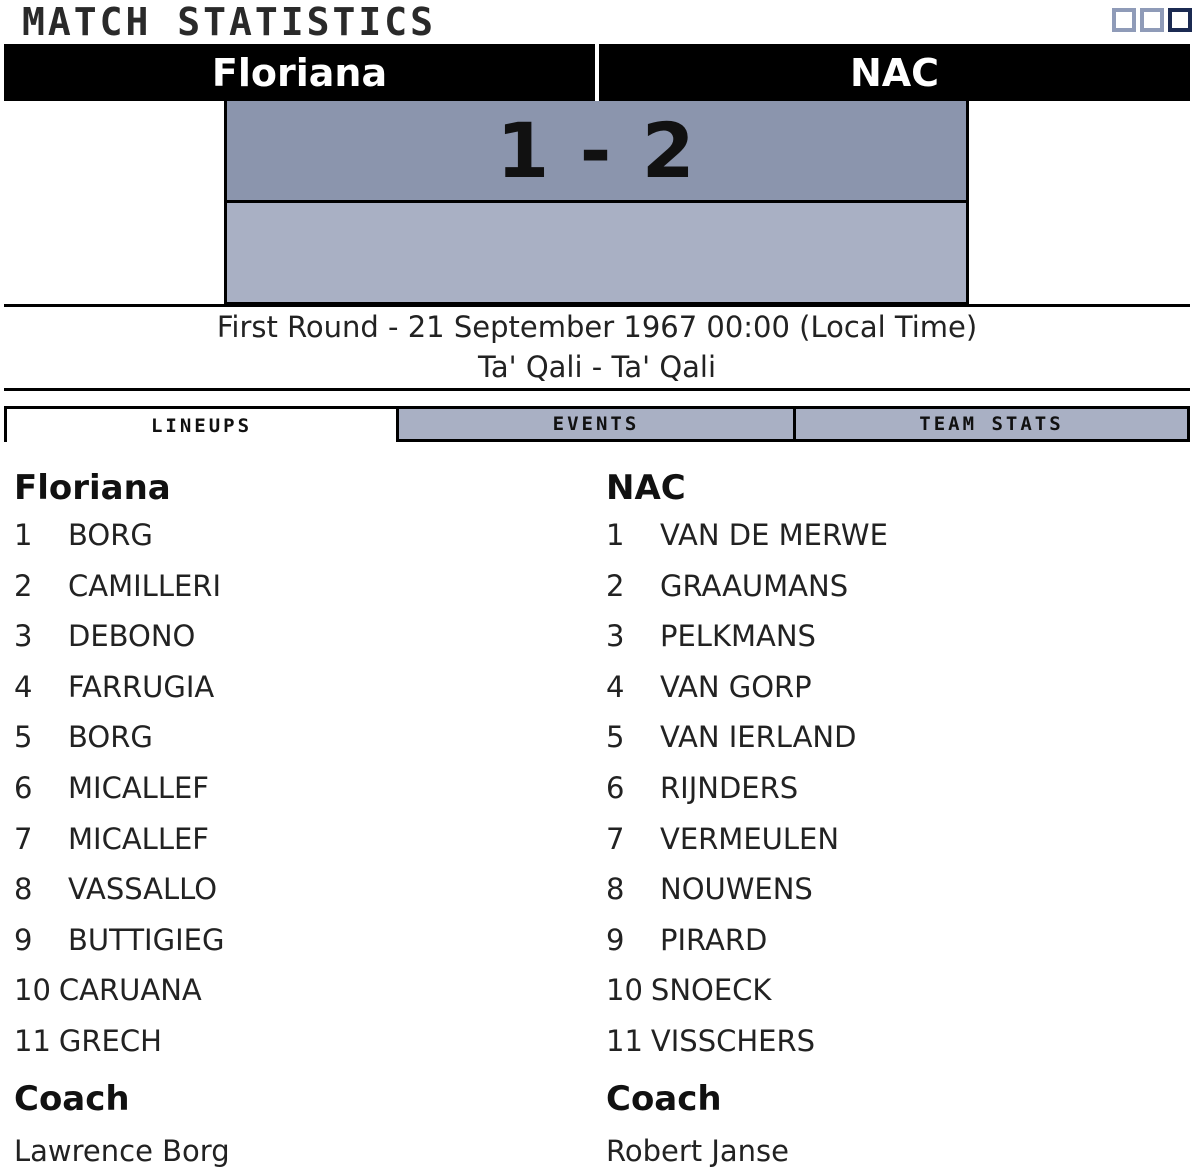  Describe the element at coordinates (146, 939) in the screenshot. I see `player-name: BUTTIGIEG` at that location.